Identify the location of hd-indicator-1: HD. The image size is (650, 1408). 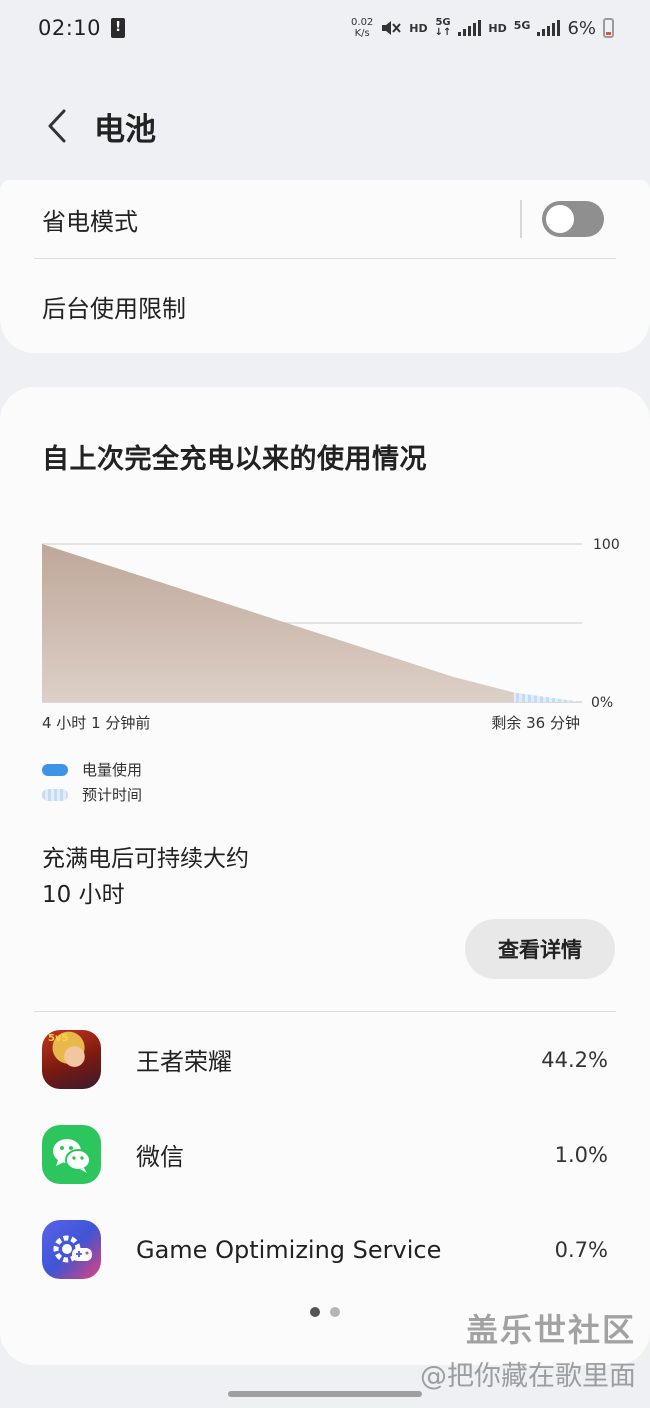
(418, 28).